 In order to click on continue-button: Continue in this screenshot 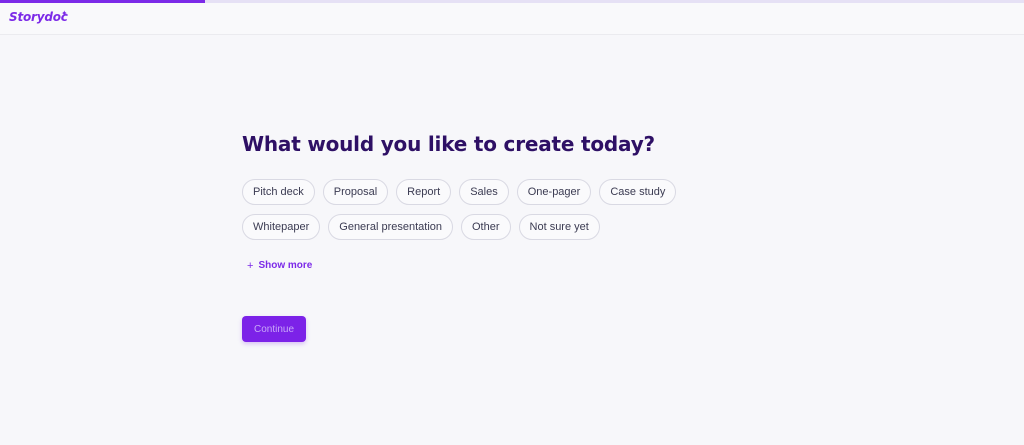, I will do `click(274, 329)`.